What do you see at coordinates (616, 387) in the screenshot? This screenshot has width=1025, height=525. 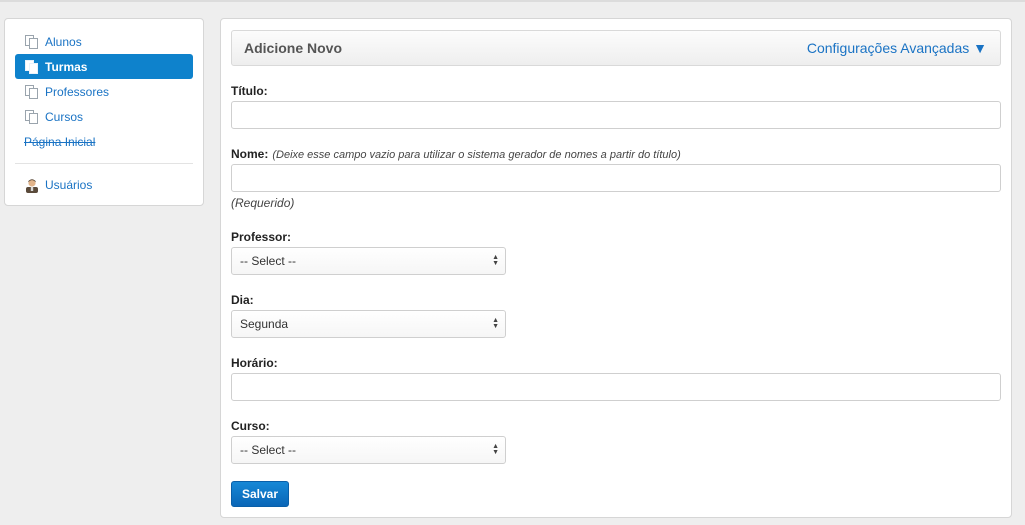 I see `horario-input` at bounding box center [616, 387].